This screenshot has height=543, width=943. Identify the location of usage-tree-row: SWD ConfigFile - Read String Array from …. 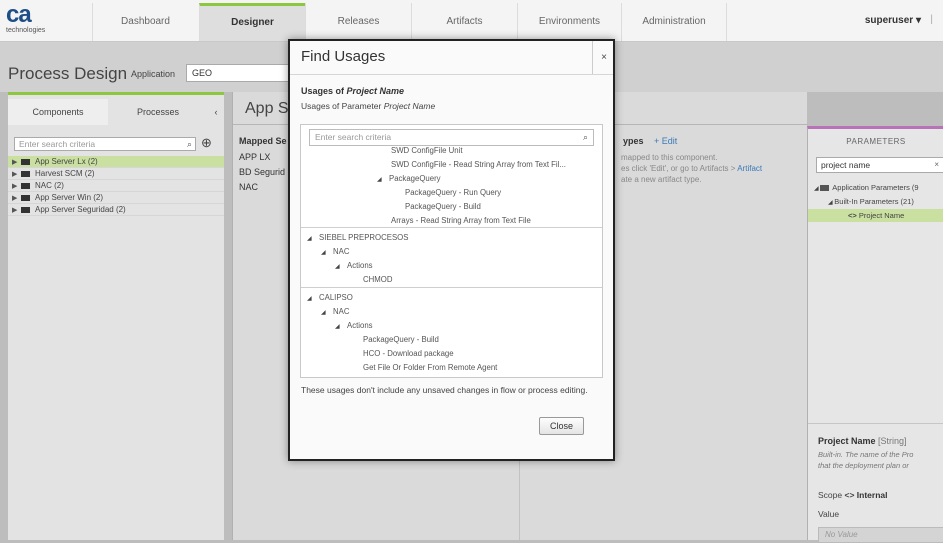
(478, 165).